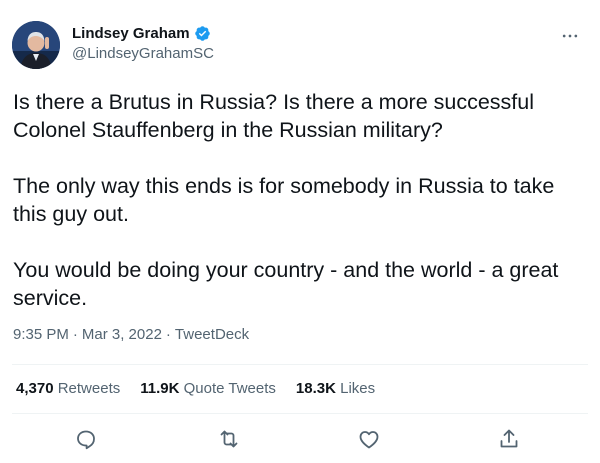 This screenshot has height=463, width=600. Describe the element at coordinates (300, 440) in the screenshot. I see `action-bar` at that location.